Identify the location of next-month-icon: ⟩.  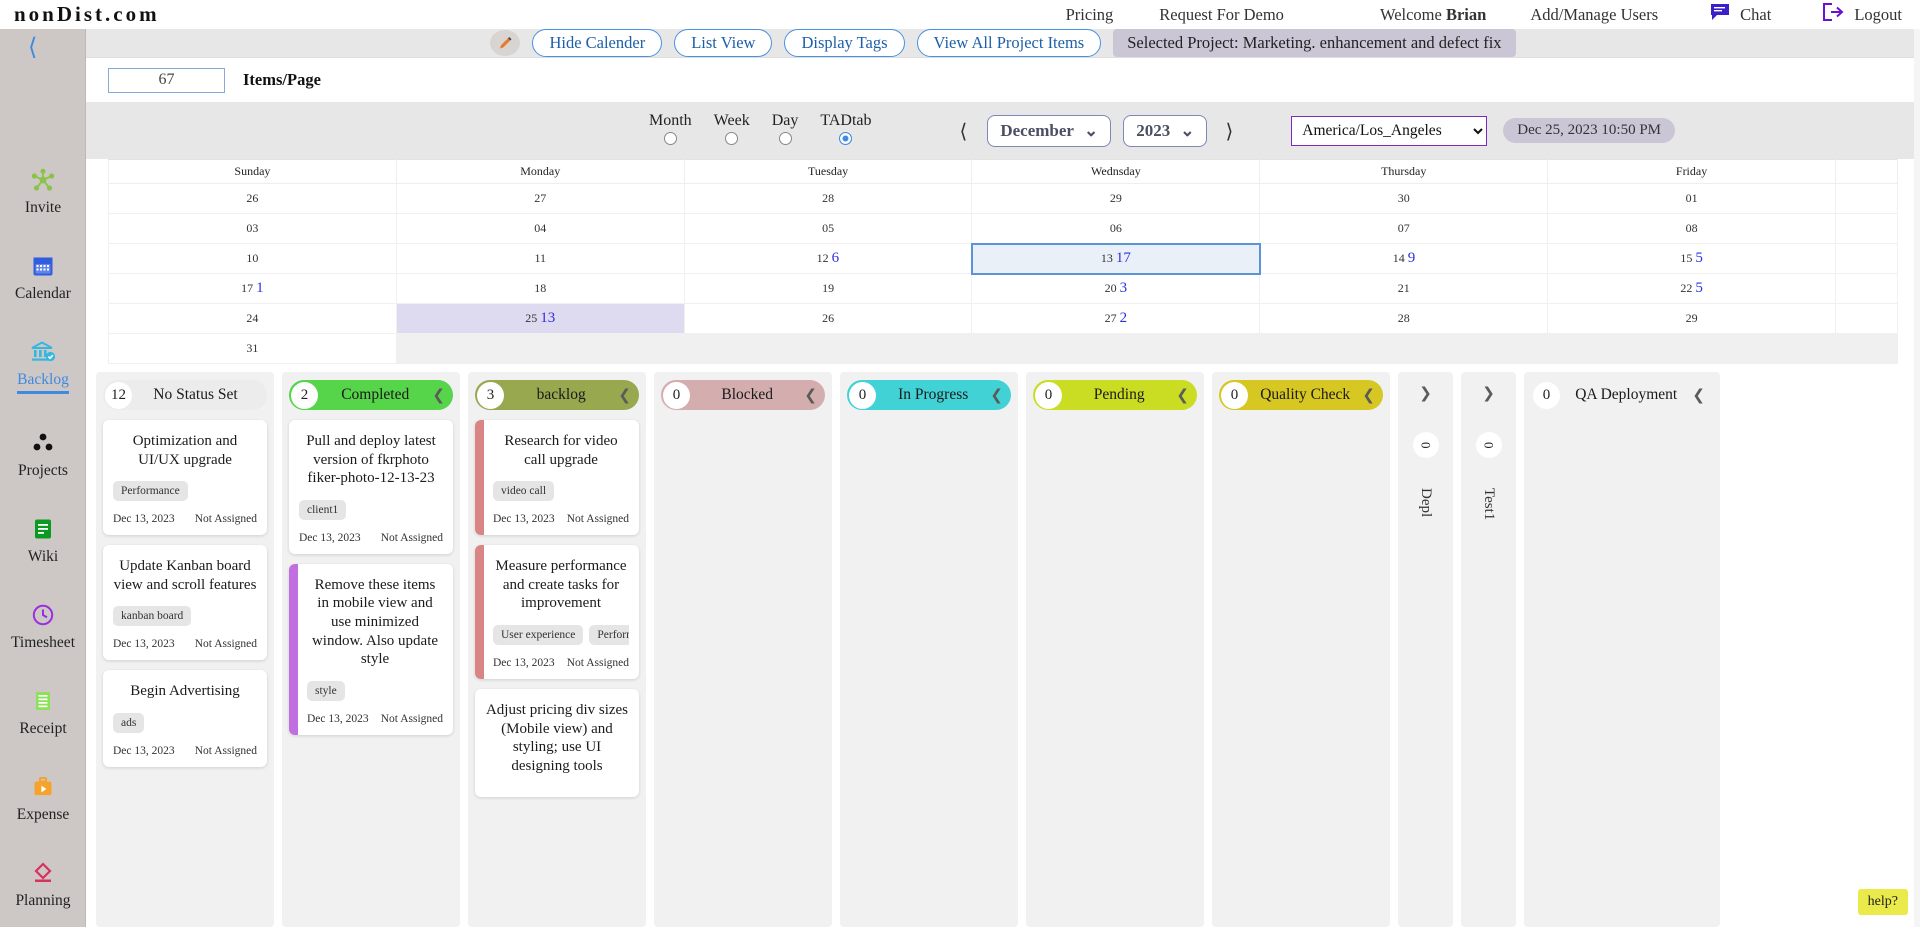
(1229, 131).